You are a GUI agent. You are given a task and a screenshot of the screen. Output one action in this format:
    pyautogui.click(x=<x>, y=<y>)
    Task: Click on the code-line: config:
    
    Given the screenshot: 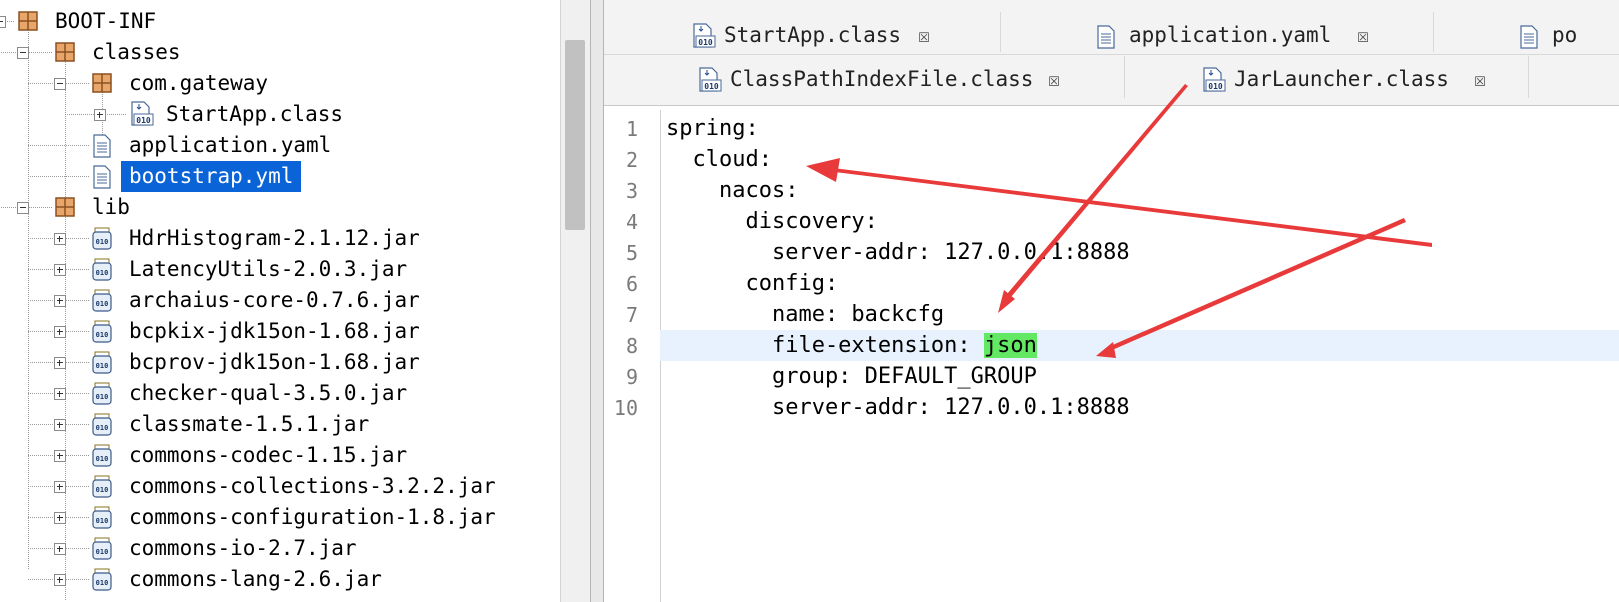 What is the action you would take?
    pyautogui.click(x=752, y=283)
    